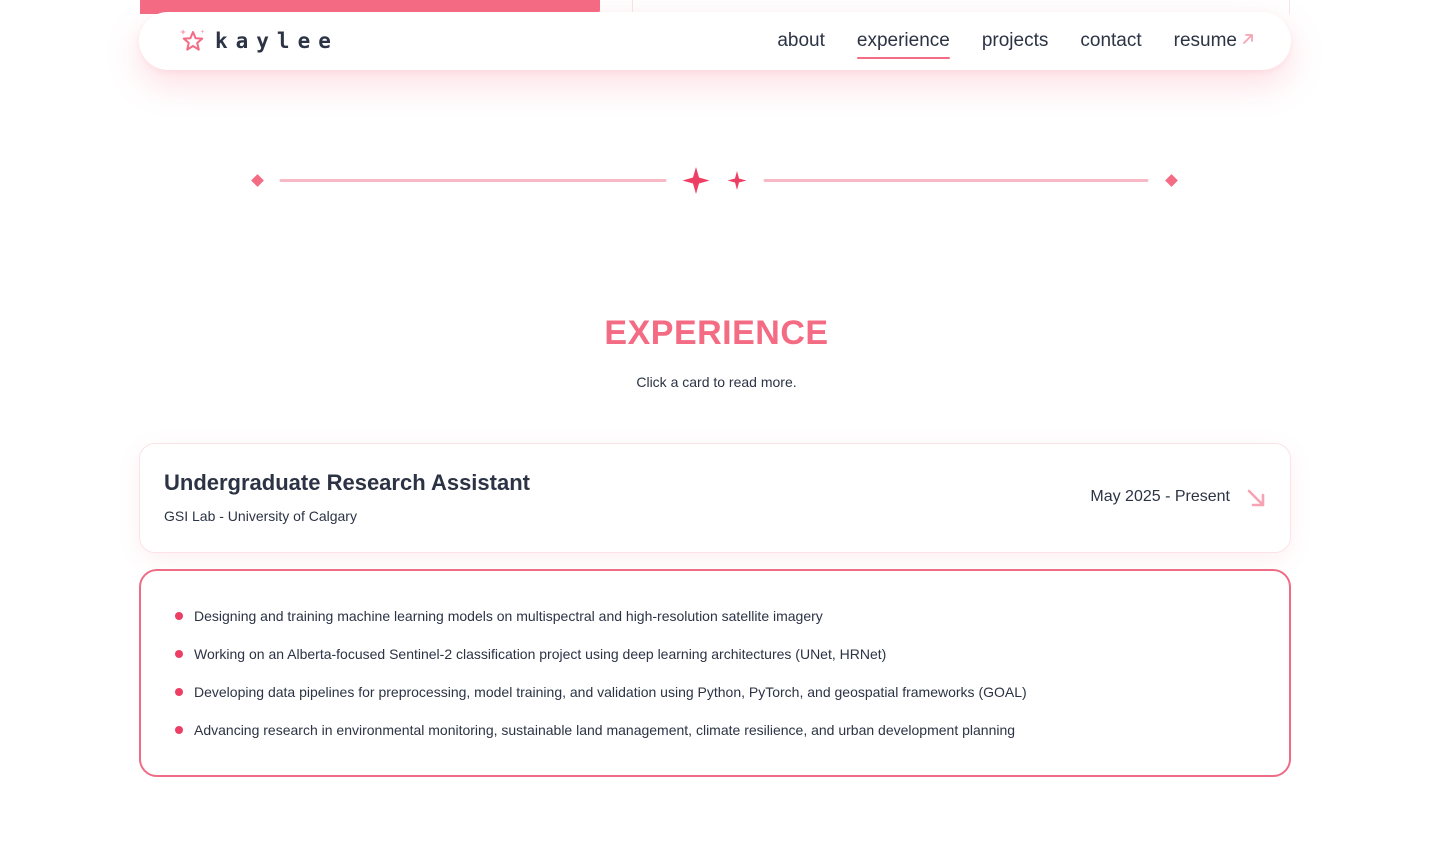  Describe the element at coordinates (716, 382) in the screenshot. I see `section-subtitle: Click a card to read more.` at that location.